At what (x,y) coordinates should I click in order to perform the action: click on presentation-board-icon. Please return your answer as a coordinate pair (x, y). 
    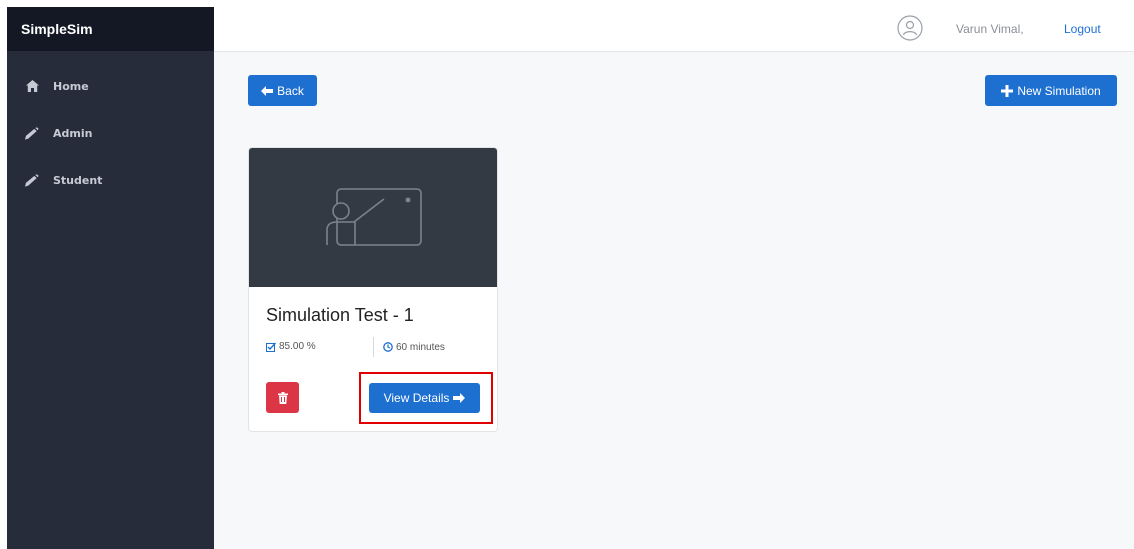
    Looking at the image, I should click on (373, 220).